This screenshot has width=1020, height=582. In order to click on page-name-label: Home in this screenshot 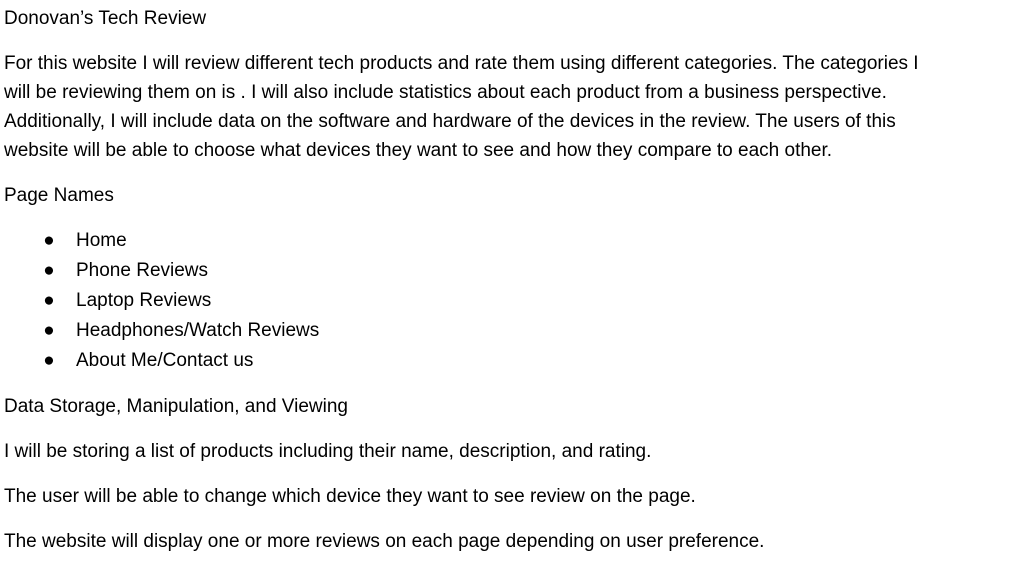, I will do `click(101, 240)`.